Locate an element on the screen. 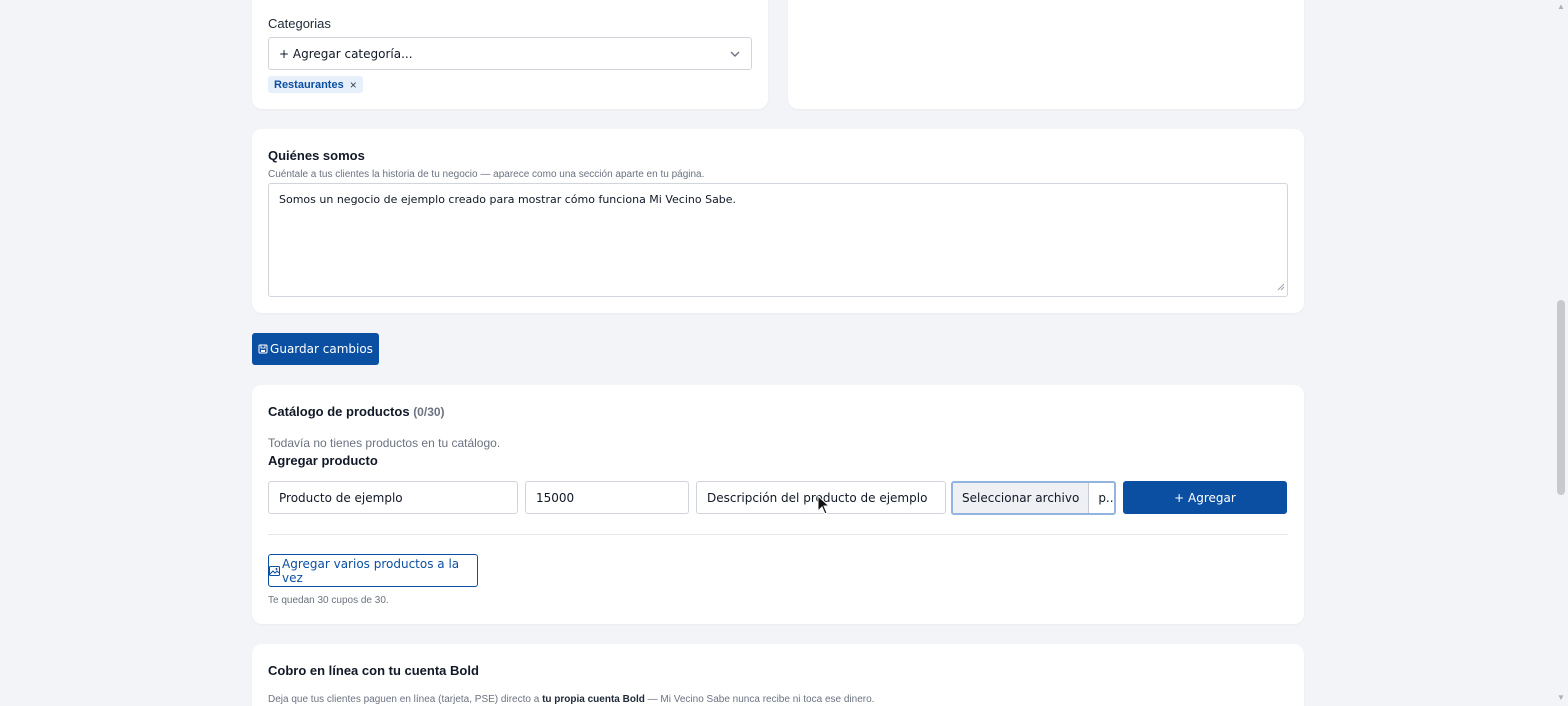 This screenshot has height=706, width=1568. catalog-heading: Catálogo de productos (0/30) is located at coordinates (356, 411).